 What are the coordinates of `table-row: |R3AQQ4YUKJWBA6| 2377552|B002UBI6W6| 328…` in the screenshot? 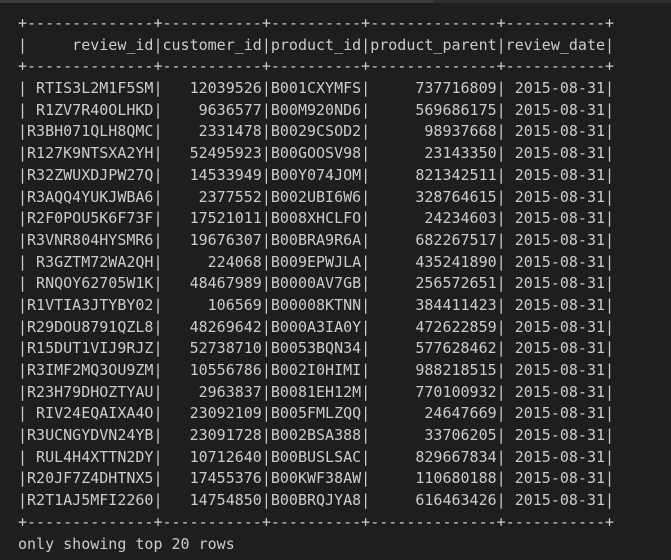 It's located at (316, 196).